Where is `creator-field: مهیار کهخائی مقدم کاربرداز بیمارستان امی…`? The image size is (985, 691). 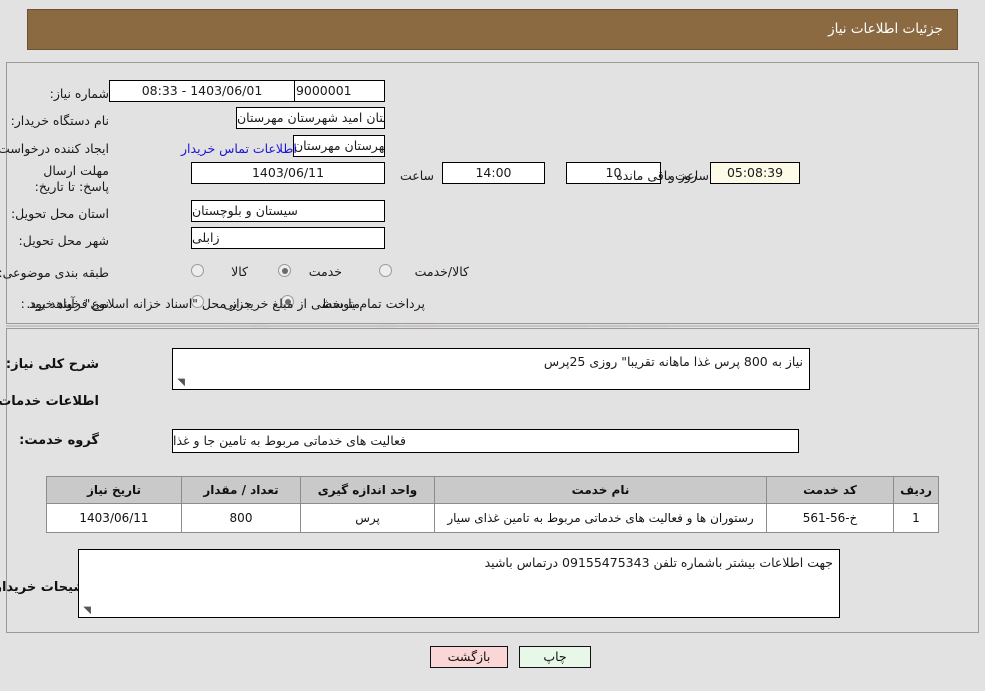 creator-field: مهیار کهخائی مقدم کاربرداز بیمارستان امی… is located at coordinates (339, 146).